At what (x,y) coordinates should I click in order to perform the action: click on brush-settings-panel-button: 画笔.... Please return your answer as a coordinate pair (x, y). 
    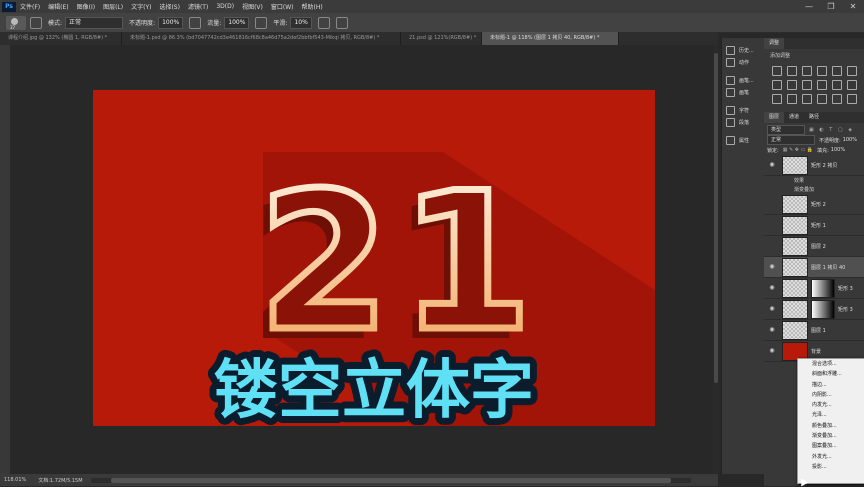
    Looking at the image, I should click on (743, 80).